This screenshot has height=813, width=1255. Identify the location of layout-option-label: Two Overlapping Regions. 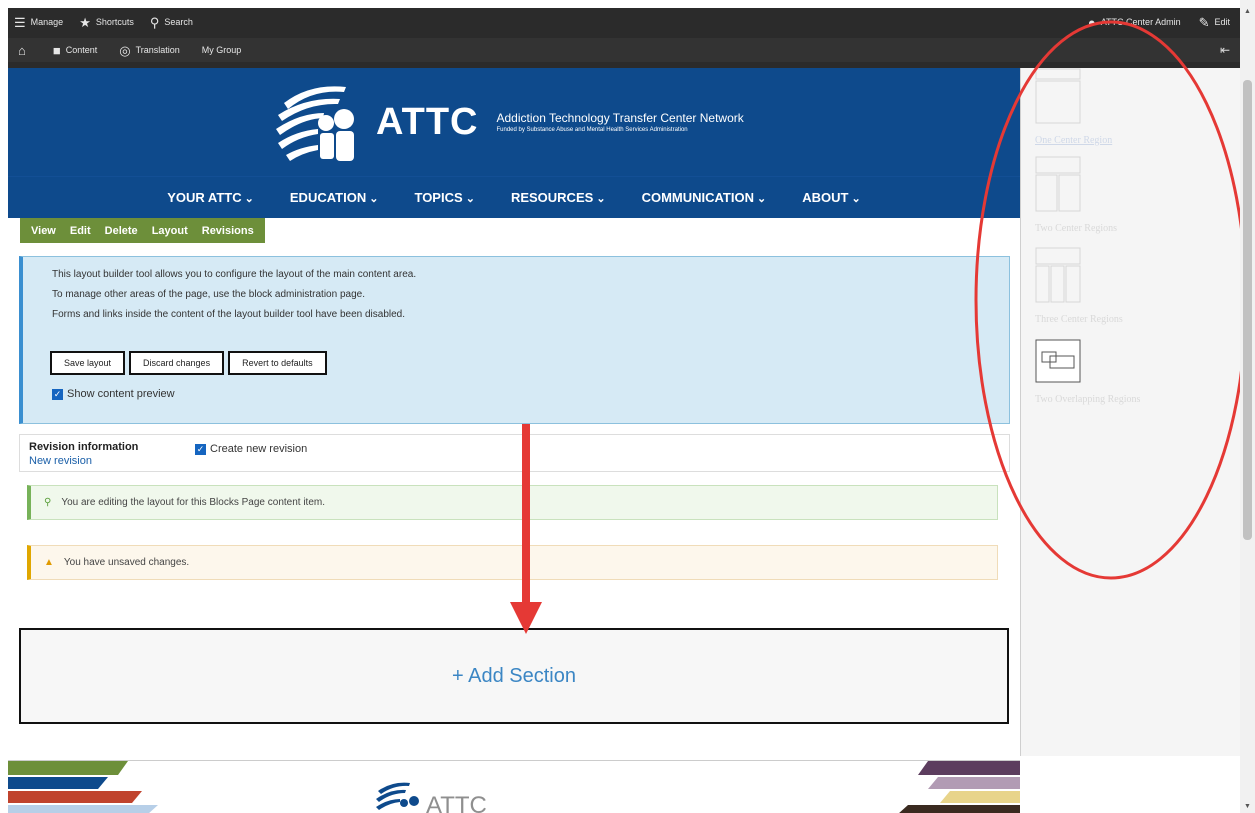
(1088, 399).